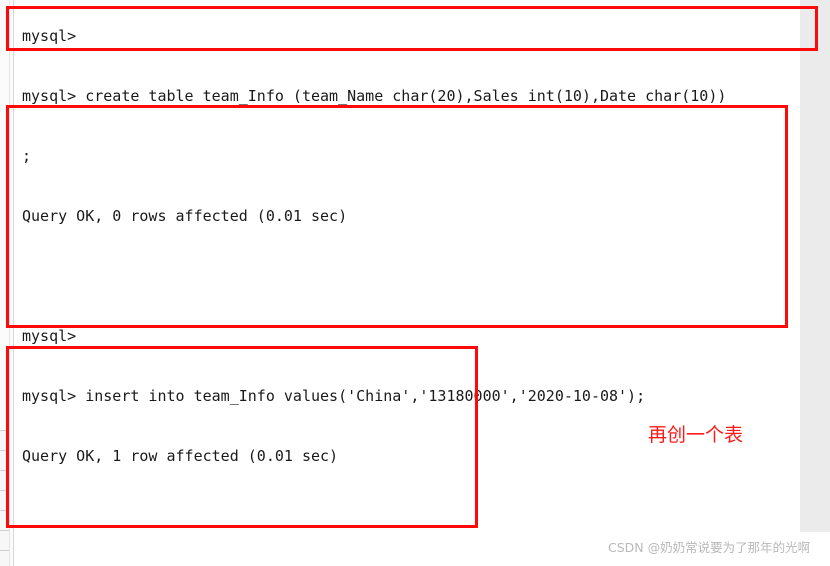 Image resolution: width=830 pixels, height=566 pixels. What do you see at coordinates (696, 435) in the screenshot?
I see `annotation-note: 再创一个表` at bounding box center [696, 435].